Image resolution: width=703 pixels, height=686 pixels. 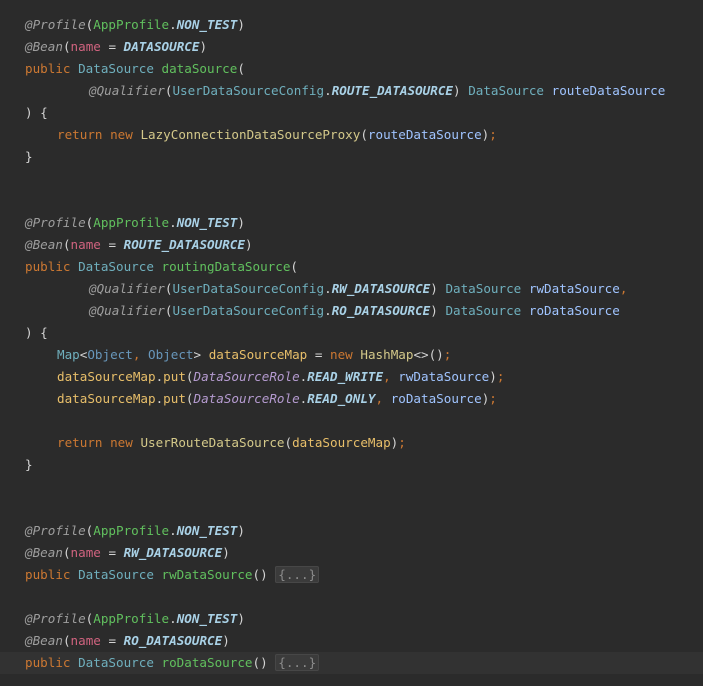 I want to click on param-route-ds: routeDataSource, so click(x=608, y=90).